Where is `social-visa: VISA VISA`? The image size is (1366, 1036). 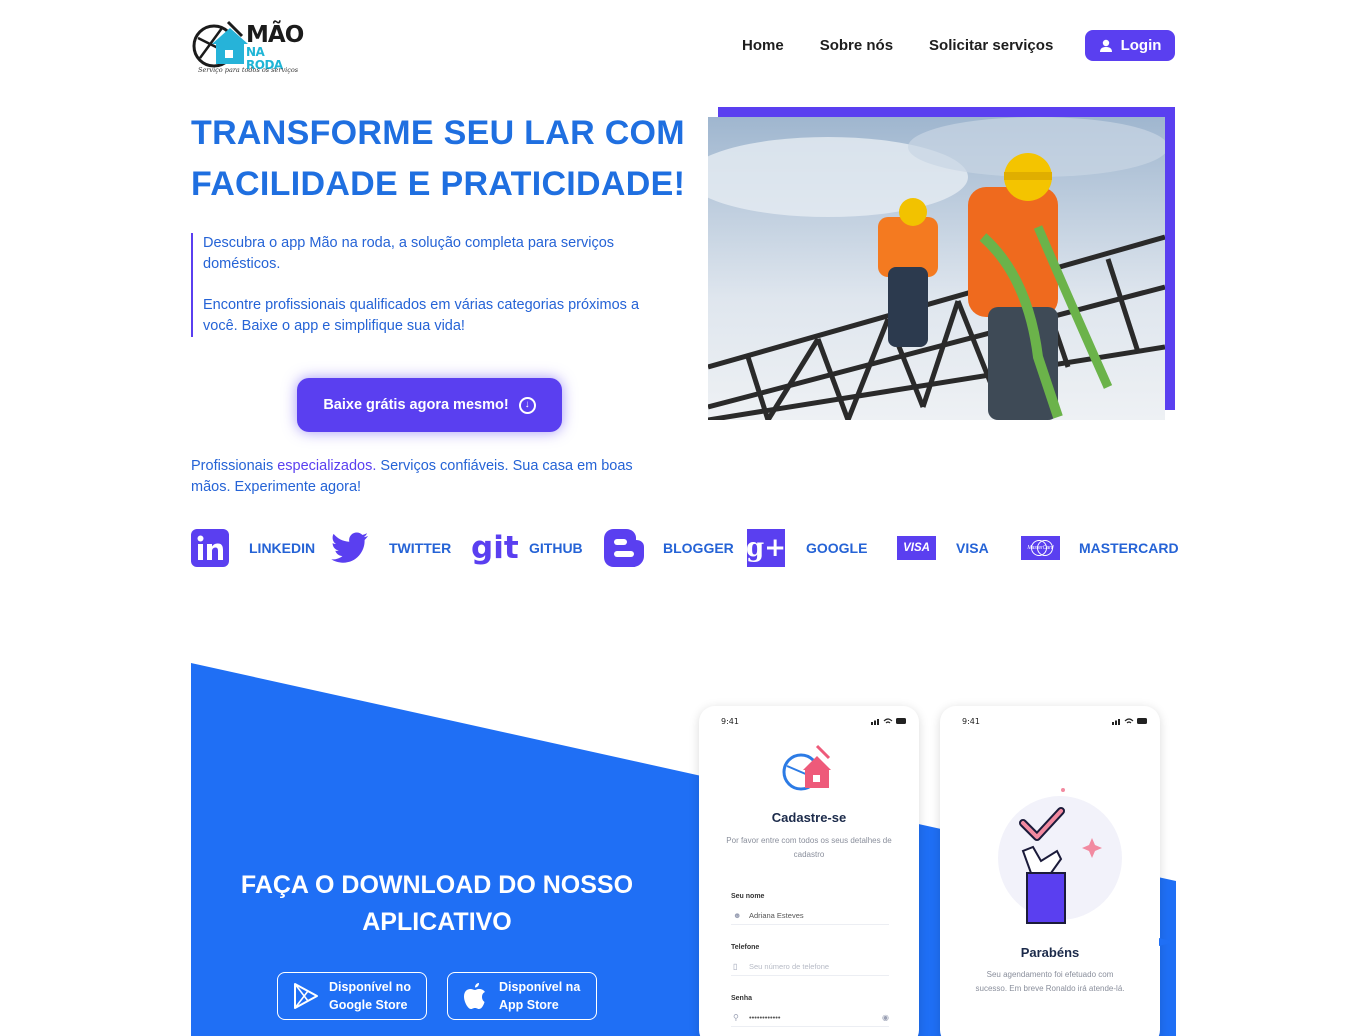 social-visa: VISA VISA is located at coordinates (943, 548).